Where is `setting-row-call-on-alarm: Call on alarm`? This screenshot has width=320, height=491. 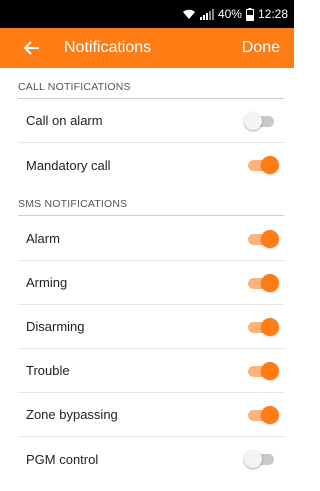 setting-row-call-on-alarm: Call on alarm is located at coordinates (151, 121).